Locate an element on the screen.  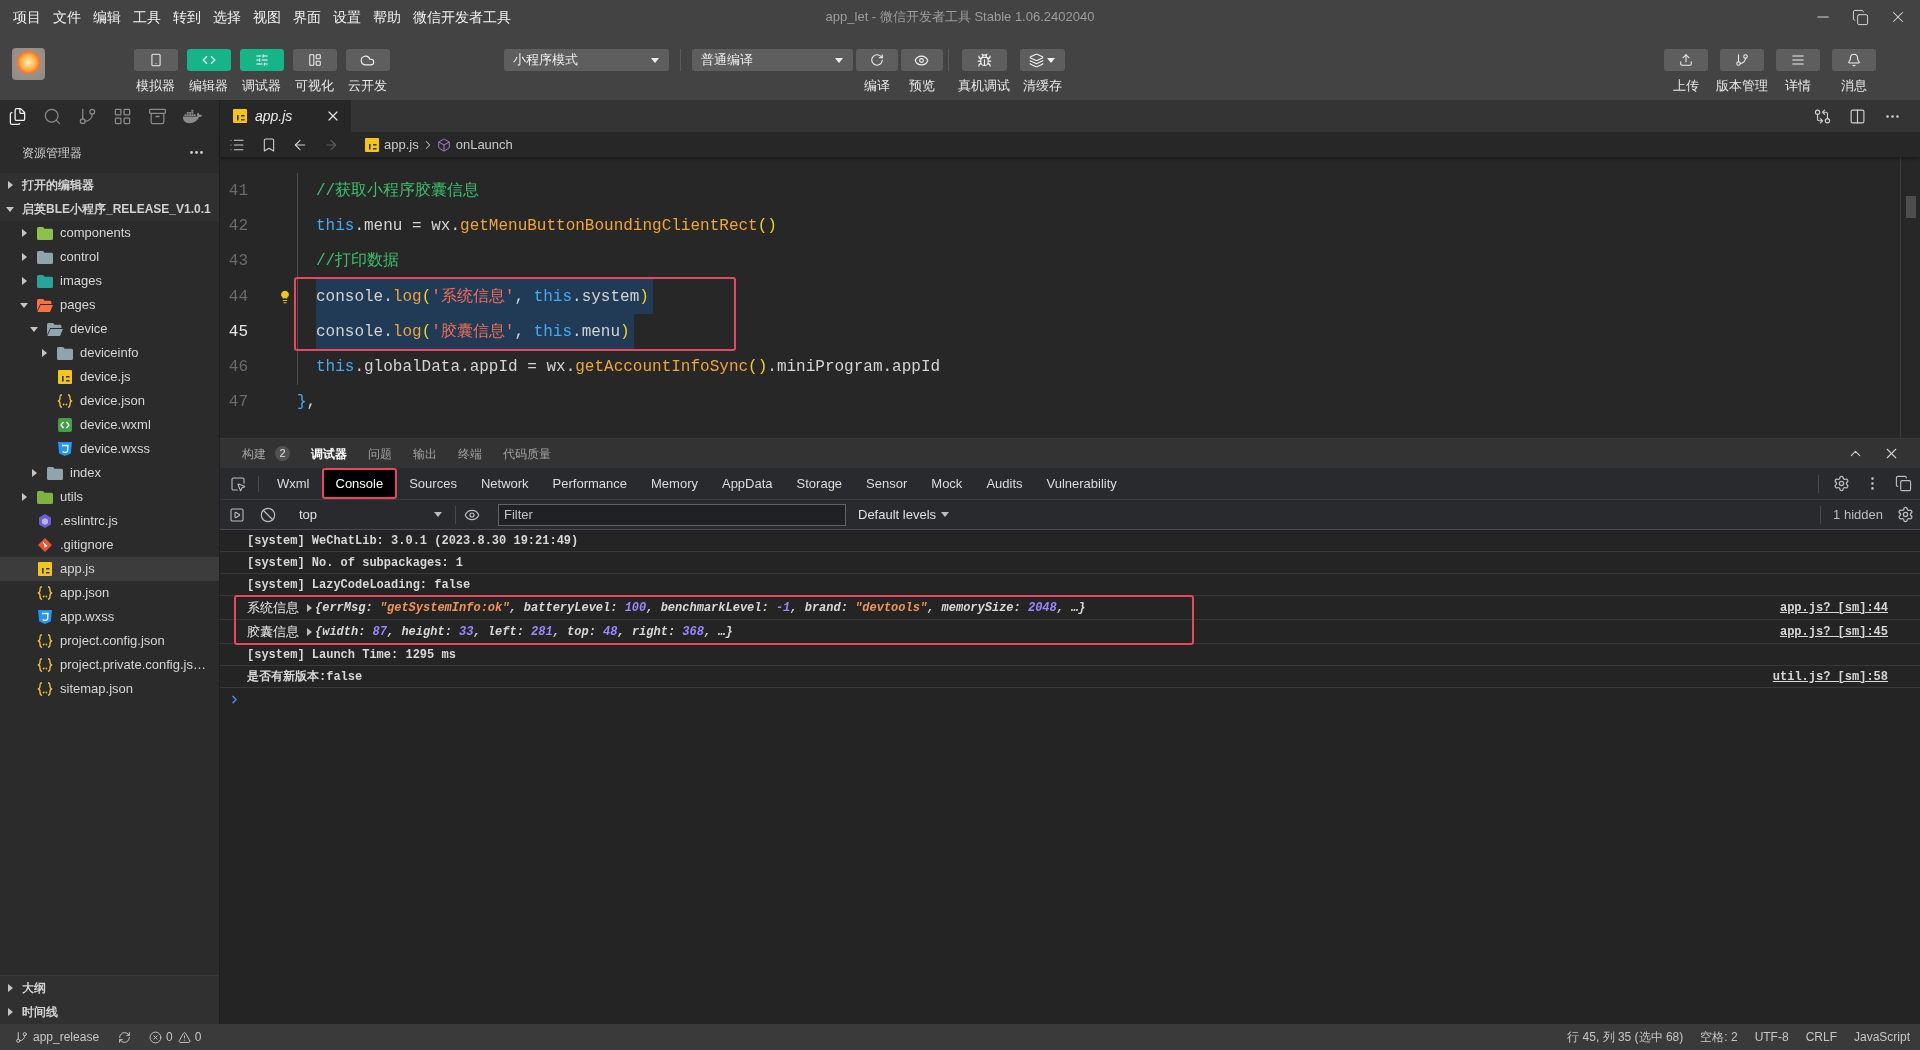
menu-item: 工具 is located at coordinates (147, 17).